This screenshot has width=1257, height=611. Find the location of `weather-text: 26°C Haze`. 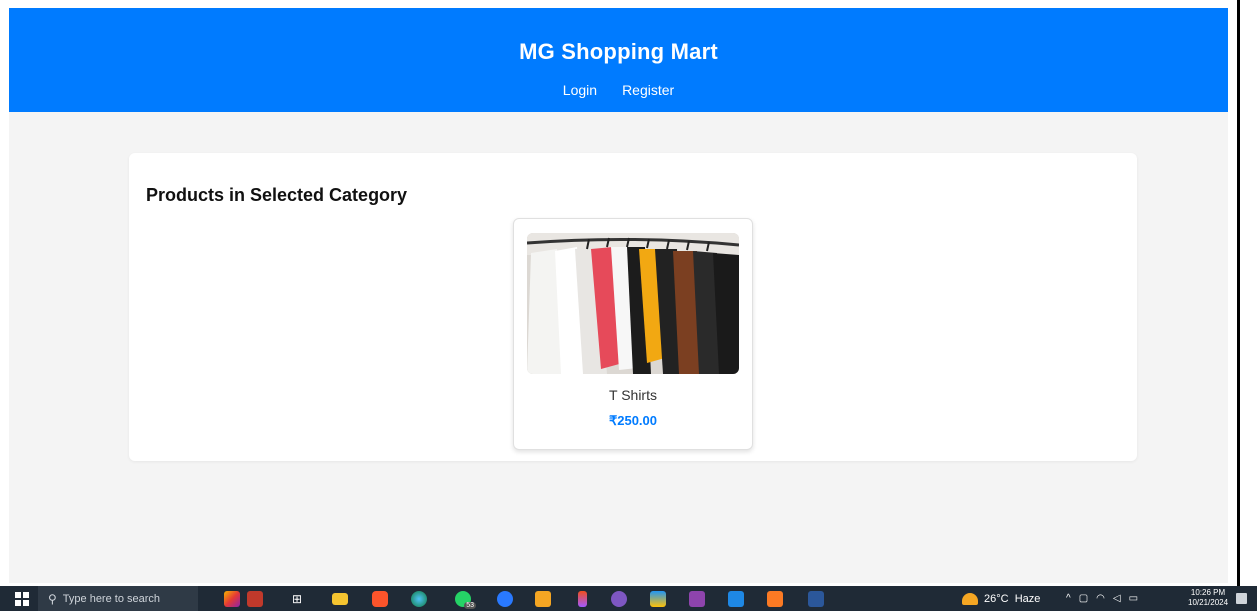

weather-text: 26°C Haze is located at coordinates (1012, 598).